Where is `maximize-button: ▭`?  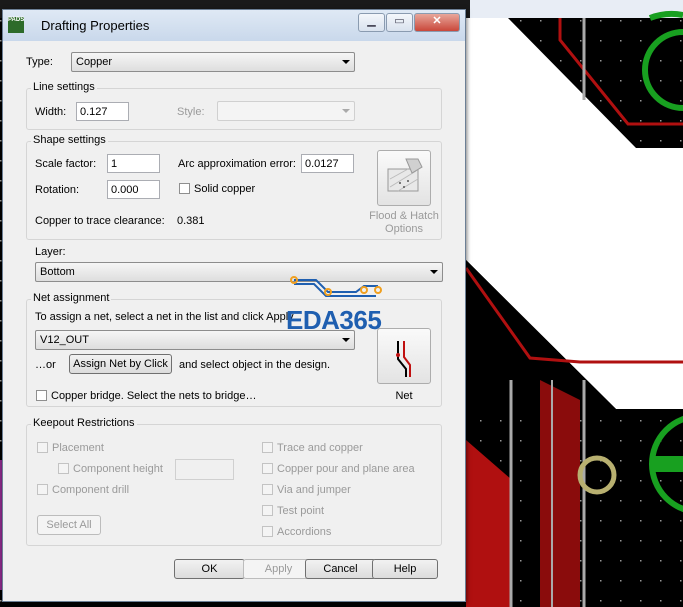
maximize-button: ▭ is located at coordinates (399, 22).